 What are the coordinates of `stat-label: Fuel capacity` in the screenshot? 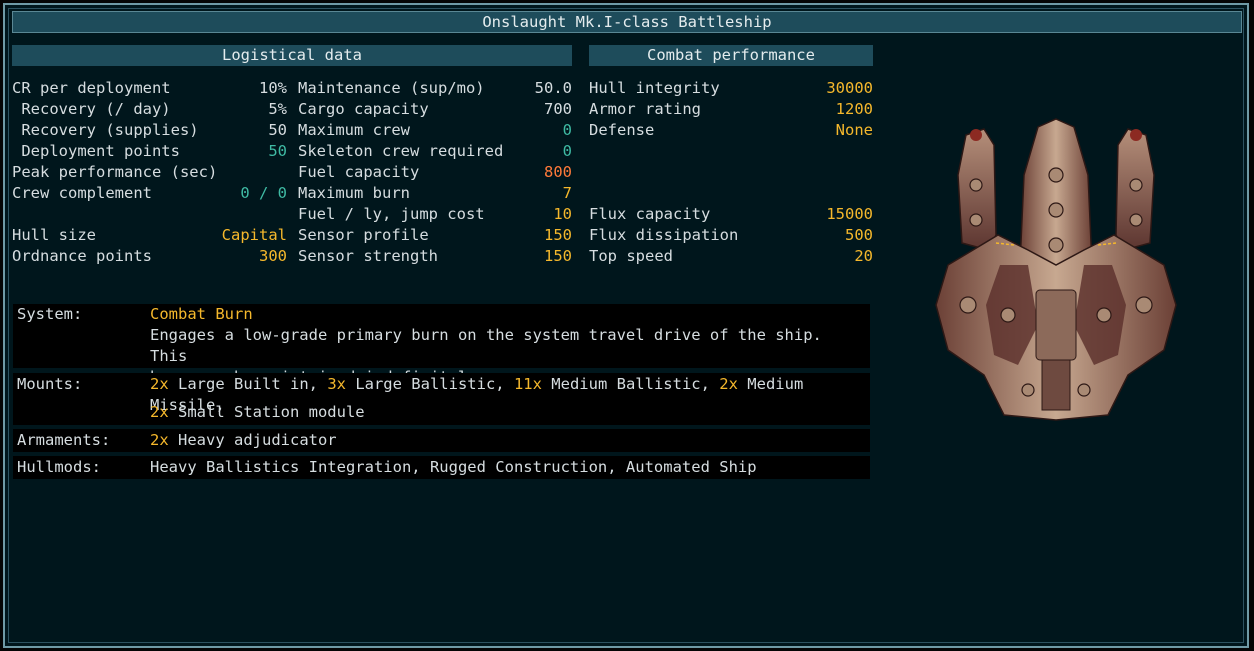 It's located at (359, 172).